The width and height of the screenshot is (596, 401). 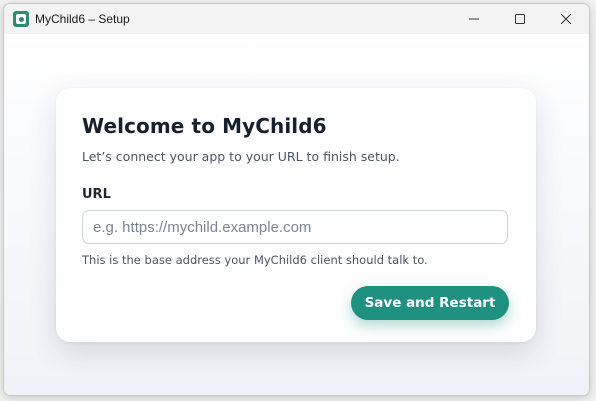 I want to click on app-logo-icon, so click(x=21, y=19).